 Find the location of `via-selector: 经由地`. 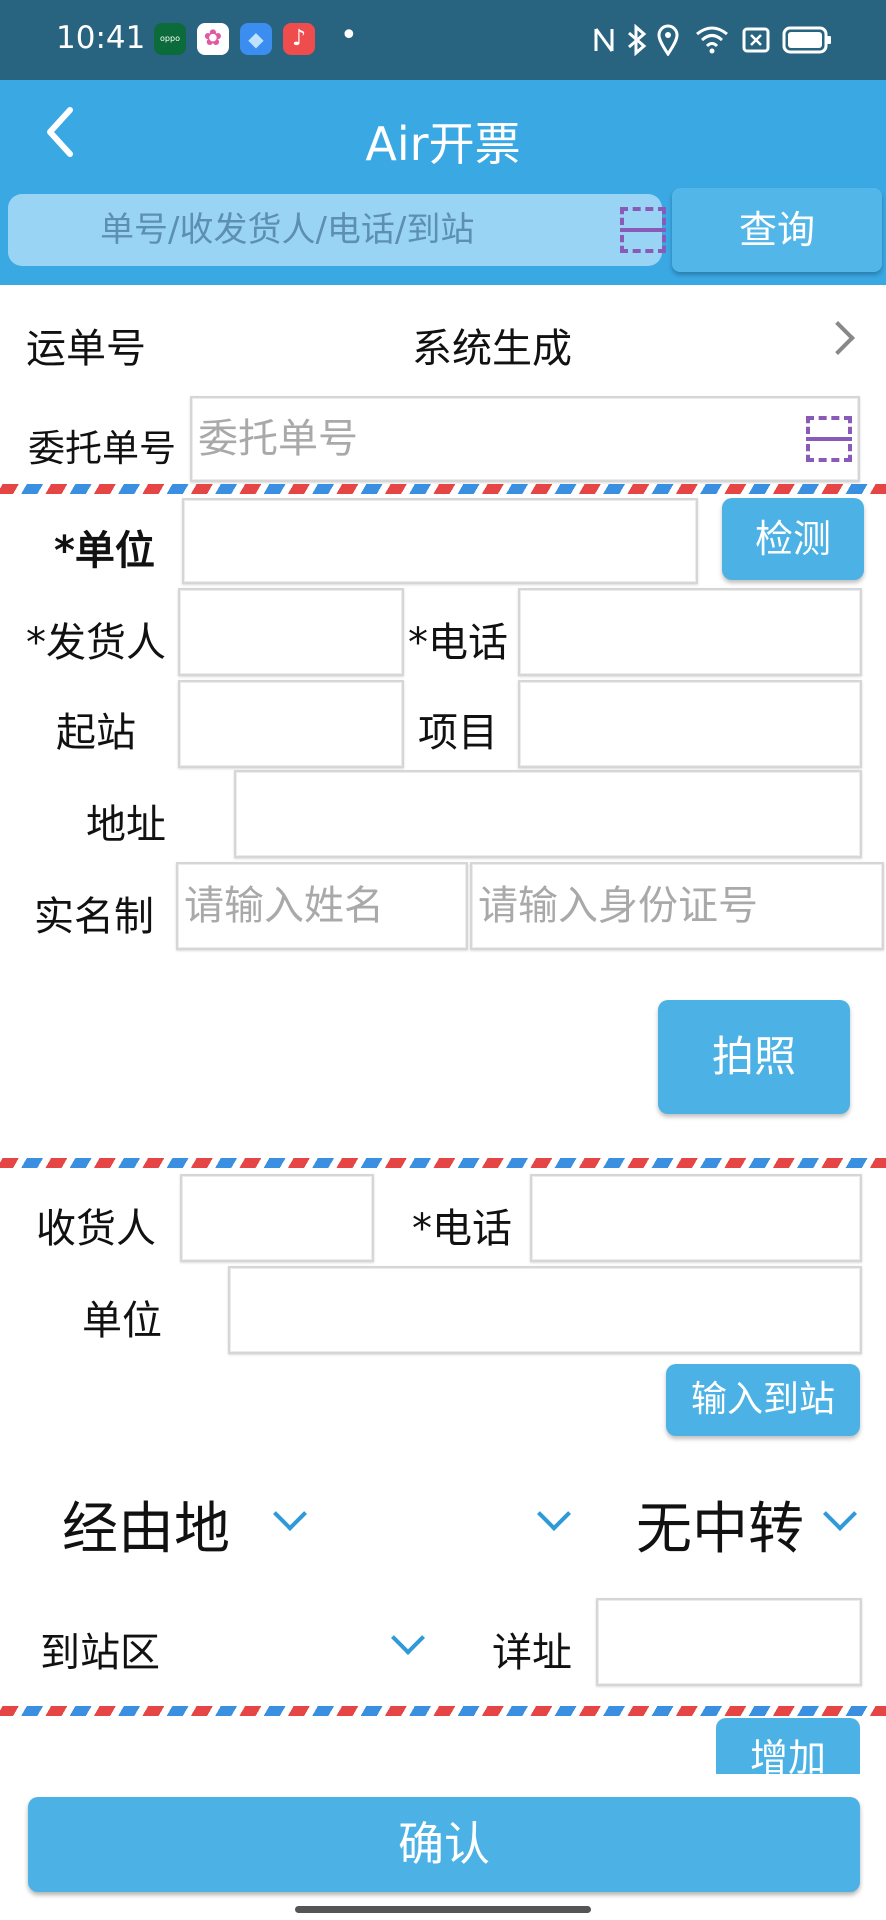

via-selector: 经由地 is located at coordinates (146, 1524).